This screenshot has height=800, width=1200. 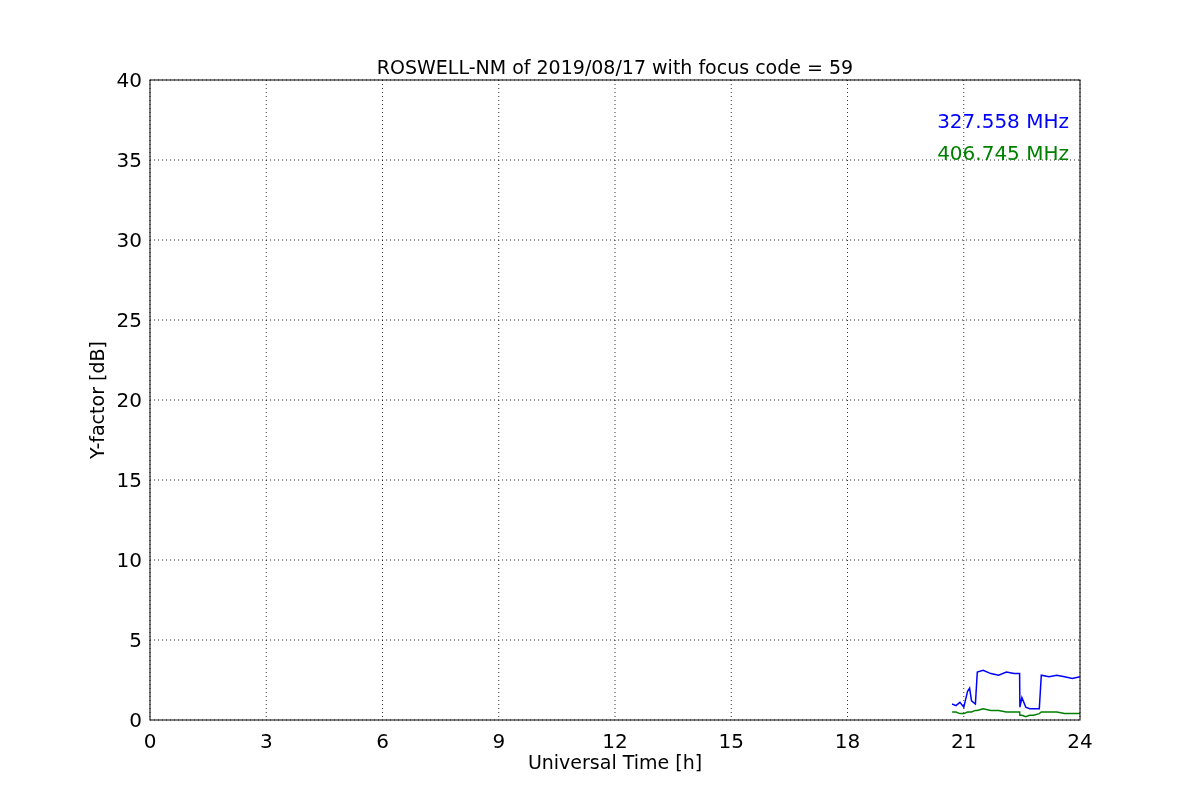 What do you see at coordinates (135, 720) in the screenshot?
I see `y-tick-label: 0` at bounding box center [135, 720].